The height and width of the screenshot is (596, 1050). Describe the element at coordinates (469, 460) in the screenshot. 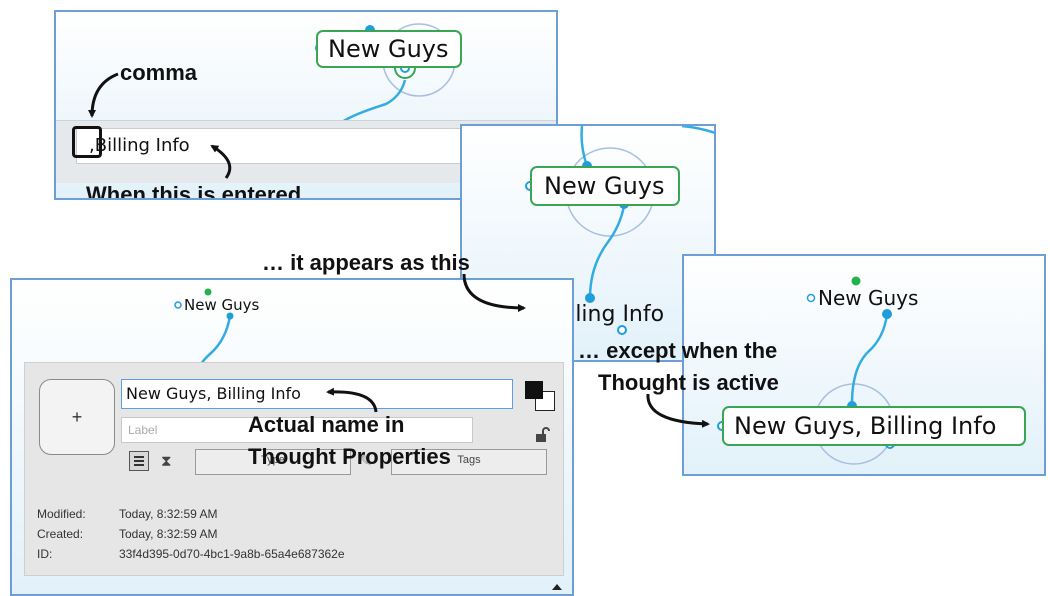

I see `tags-label: Tags` at that location.